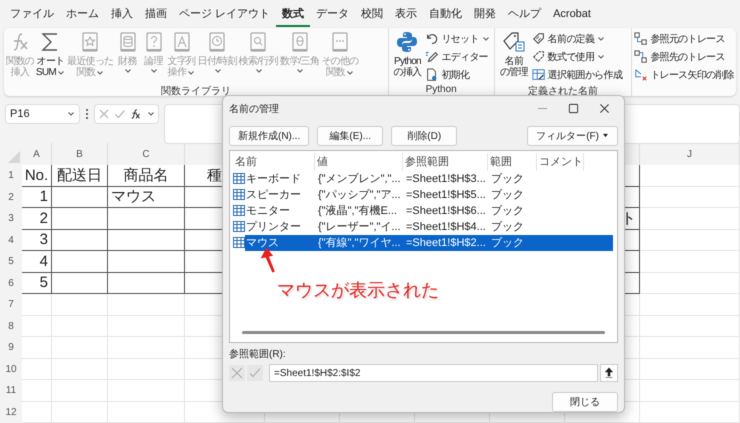 Image resolution: width=740 pixels, height=423 pixels. Describe the element at coordinates (37, 197) in the screenshot. I see `table-cell: 1` at that location.